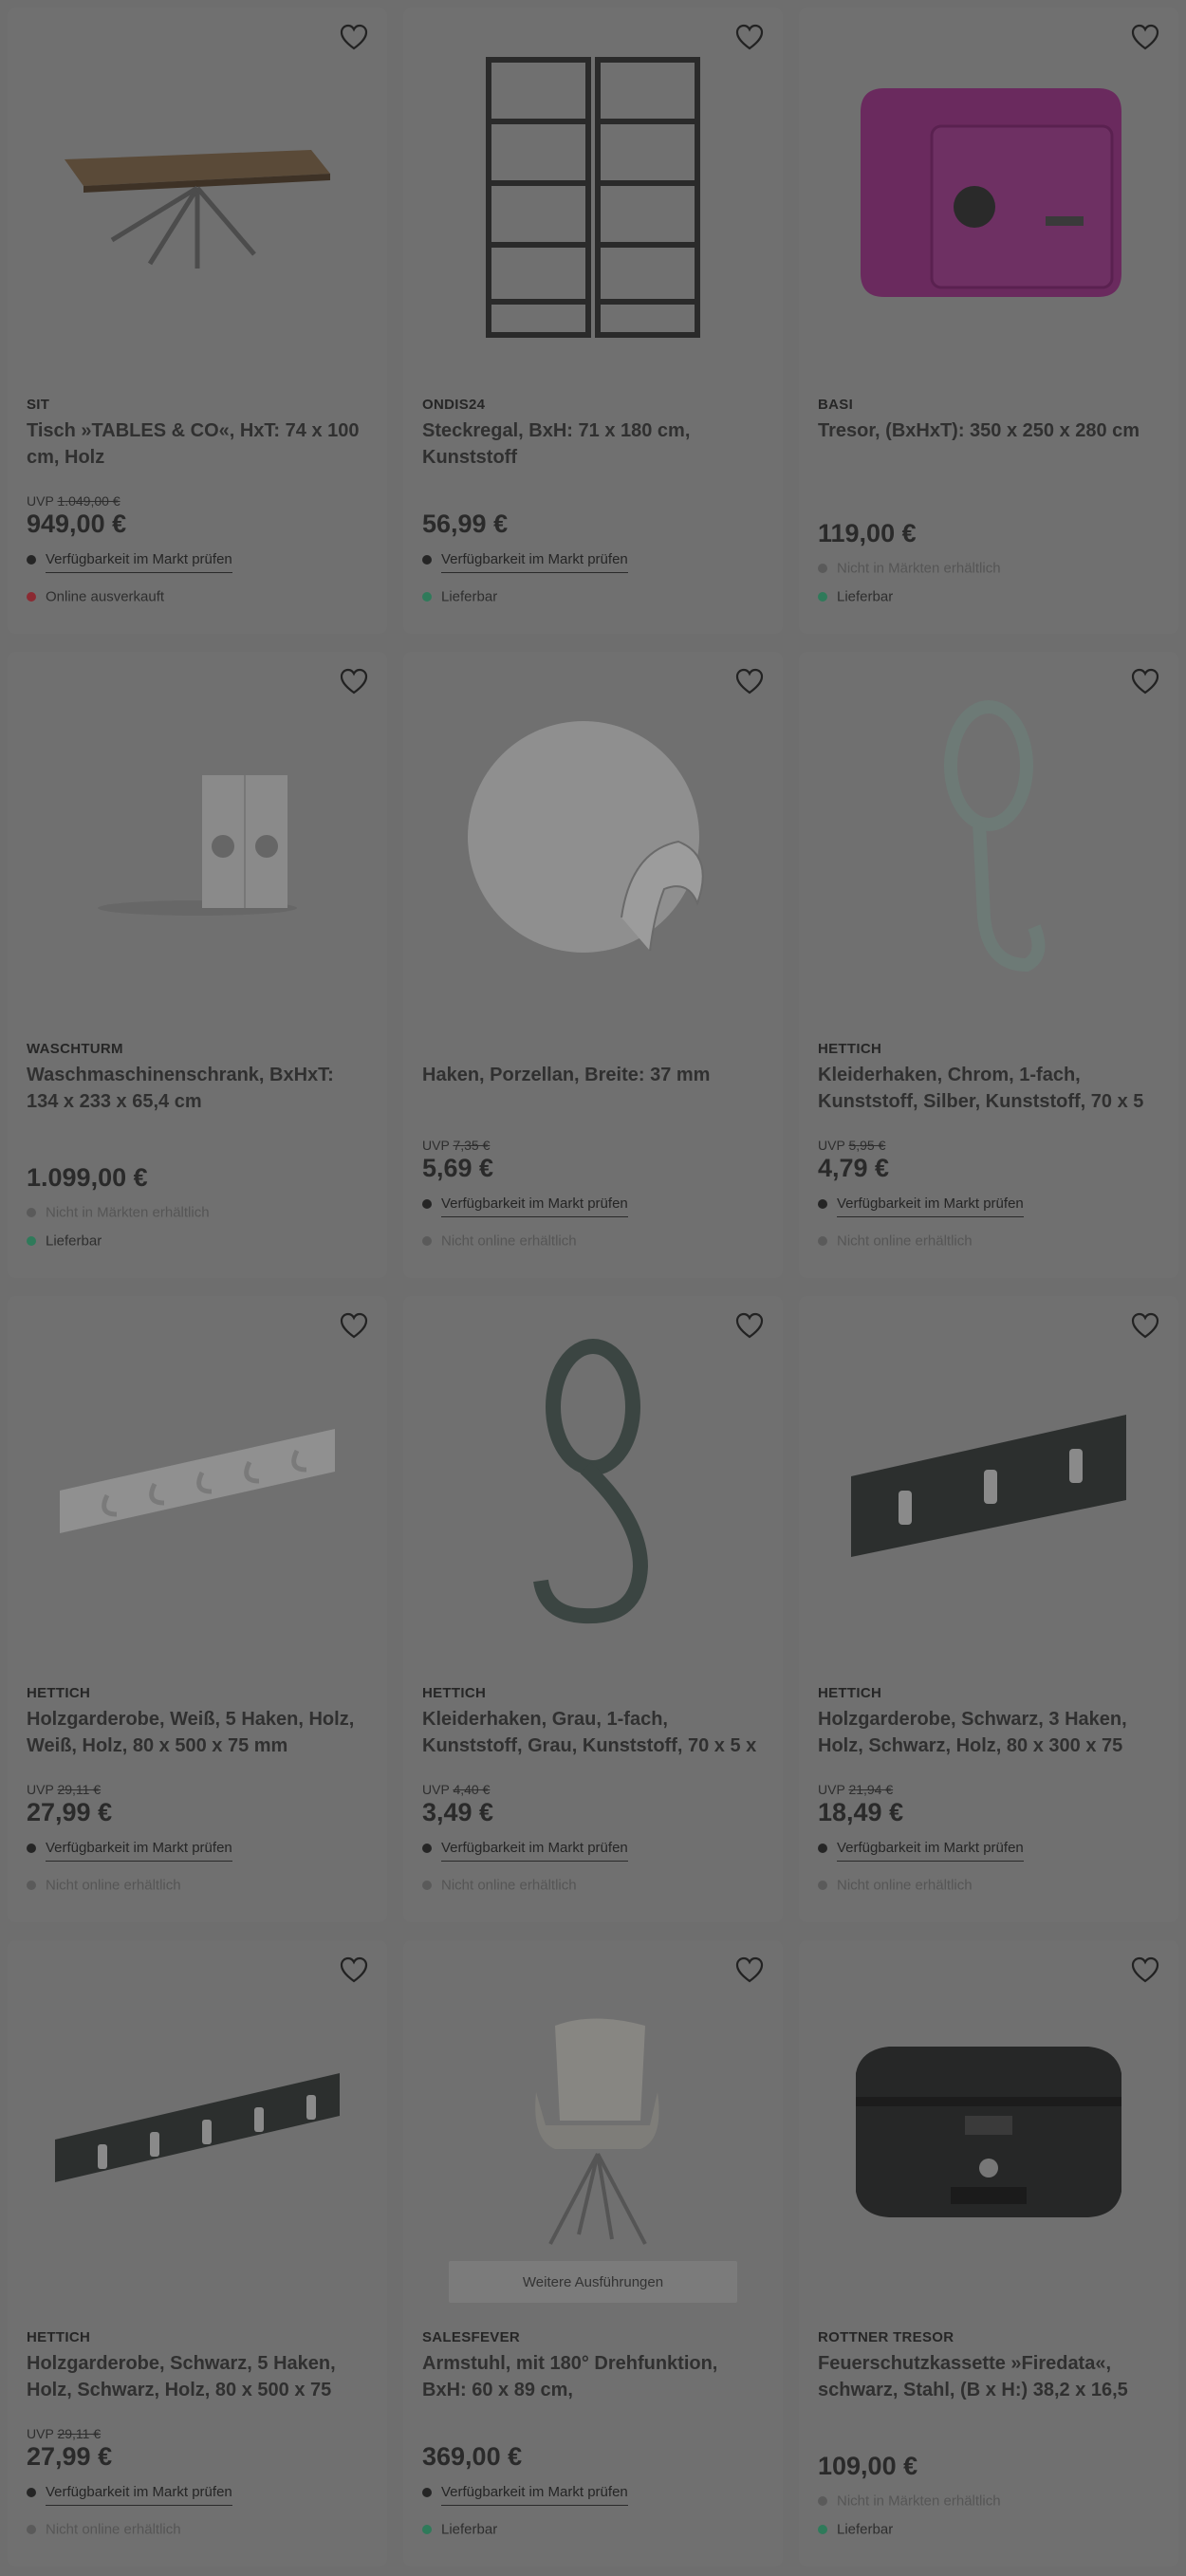 This screenshot has height=2576, width=1186. Describe the element at coordinates (77, 524) in the screenshot. I see `product-price: 949,00 €` at that location.